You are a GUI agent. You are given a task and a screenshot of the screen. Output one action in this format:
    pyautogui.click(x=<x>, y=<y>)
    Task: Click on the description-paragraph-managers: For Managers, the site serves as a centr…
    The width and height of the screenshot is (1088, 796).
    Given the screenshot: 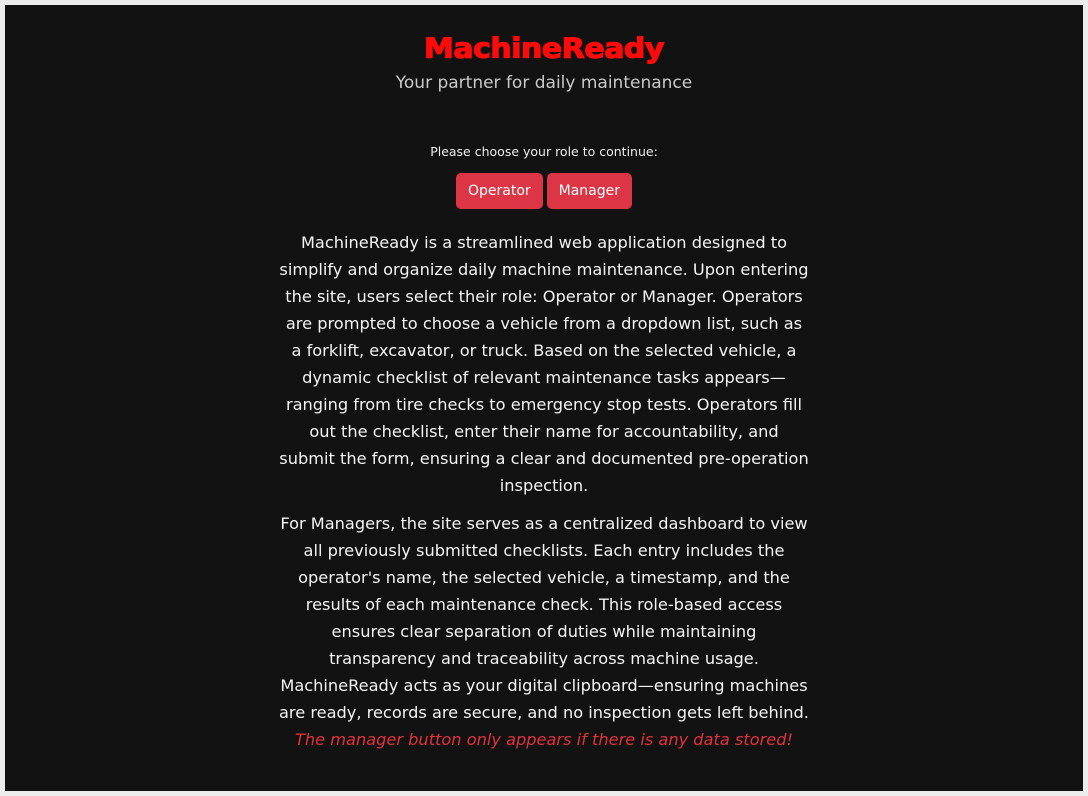 What is the action you would take?
    pyautogui.click(x=544, y=631)
    